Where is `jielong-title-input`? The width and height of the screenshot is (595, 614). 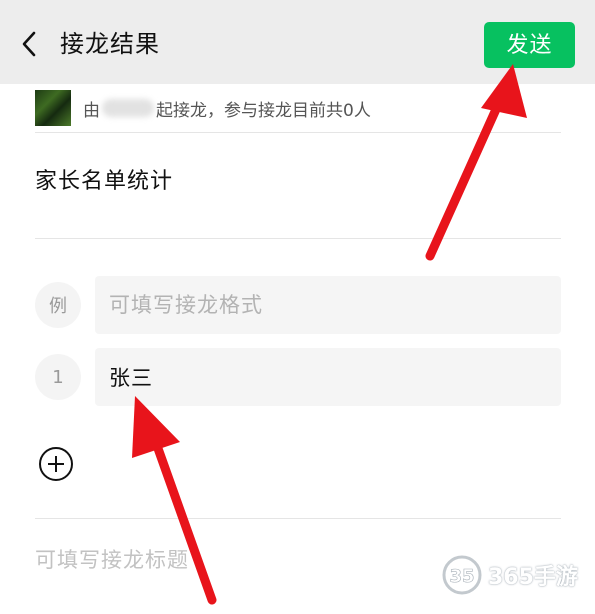 jielong-title-input is located at coordinates (235, 560).